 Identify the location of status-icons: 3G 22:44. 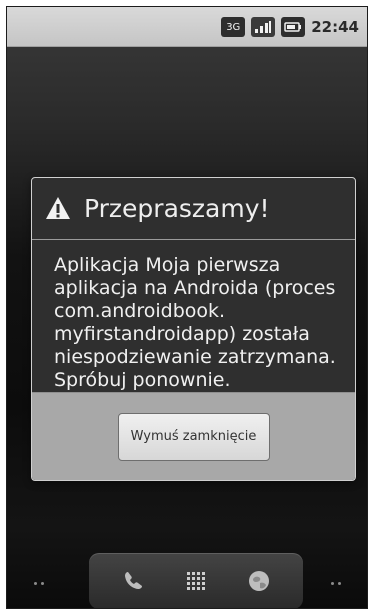
(290, 27).